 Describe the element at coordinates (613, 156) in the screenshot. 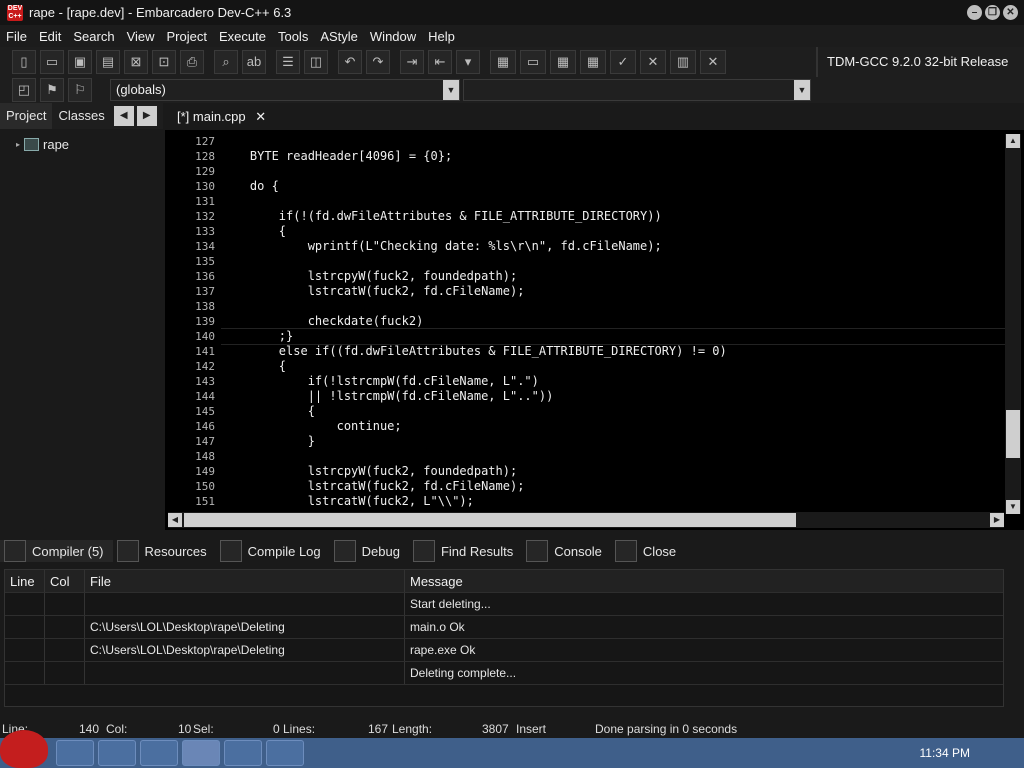

I see `code-line: BYTE readHeader[4096] = {0};` at that location.